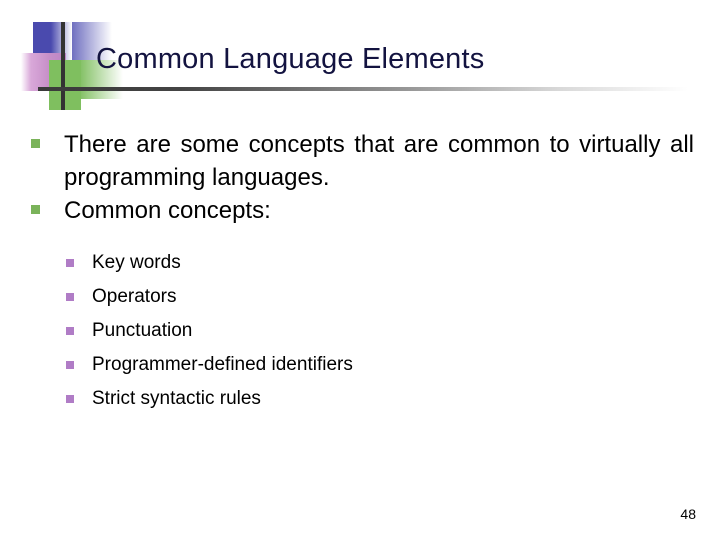 This screenshot has height=540, width=720. Describe the element at coordinates (52, 41) in the screenshot. I see `ornament-blue-square` at that location.